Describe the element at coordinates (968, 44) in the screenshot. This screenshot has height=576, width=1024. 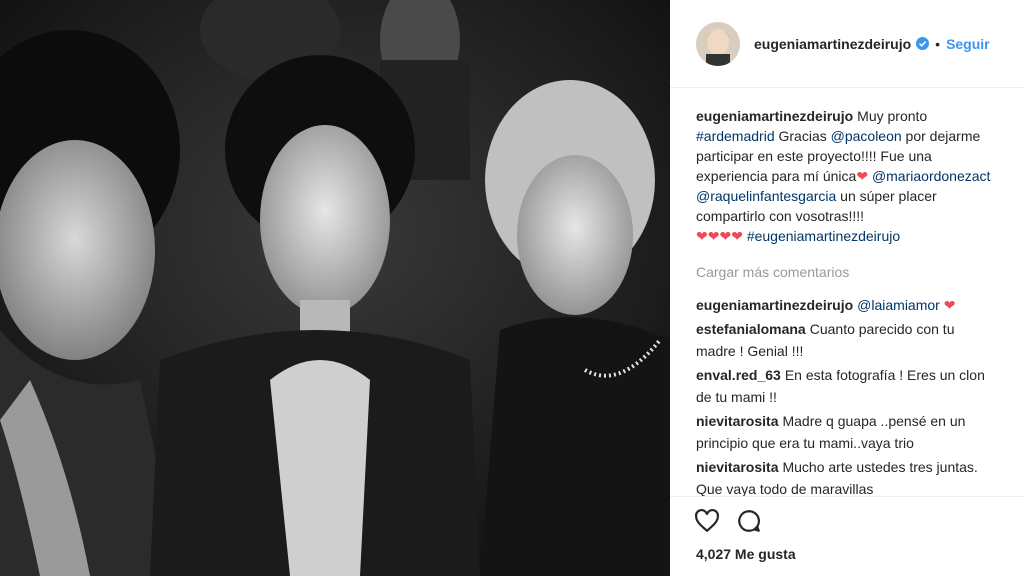
I see `follow-button: Seguir` at that location.